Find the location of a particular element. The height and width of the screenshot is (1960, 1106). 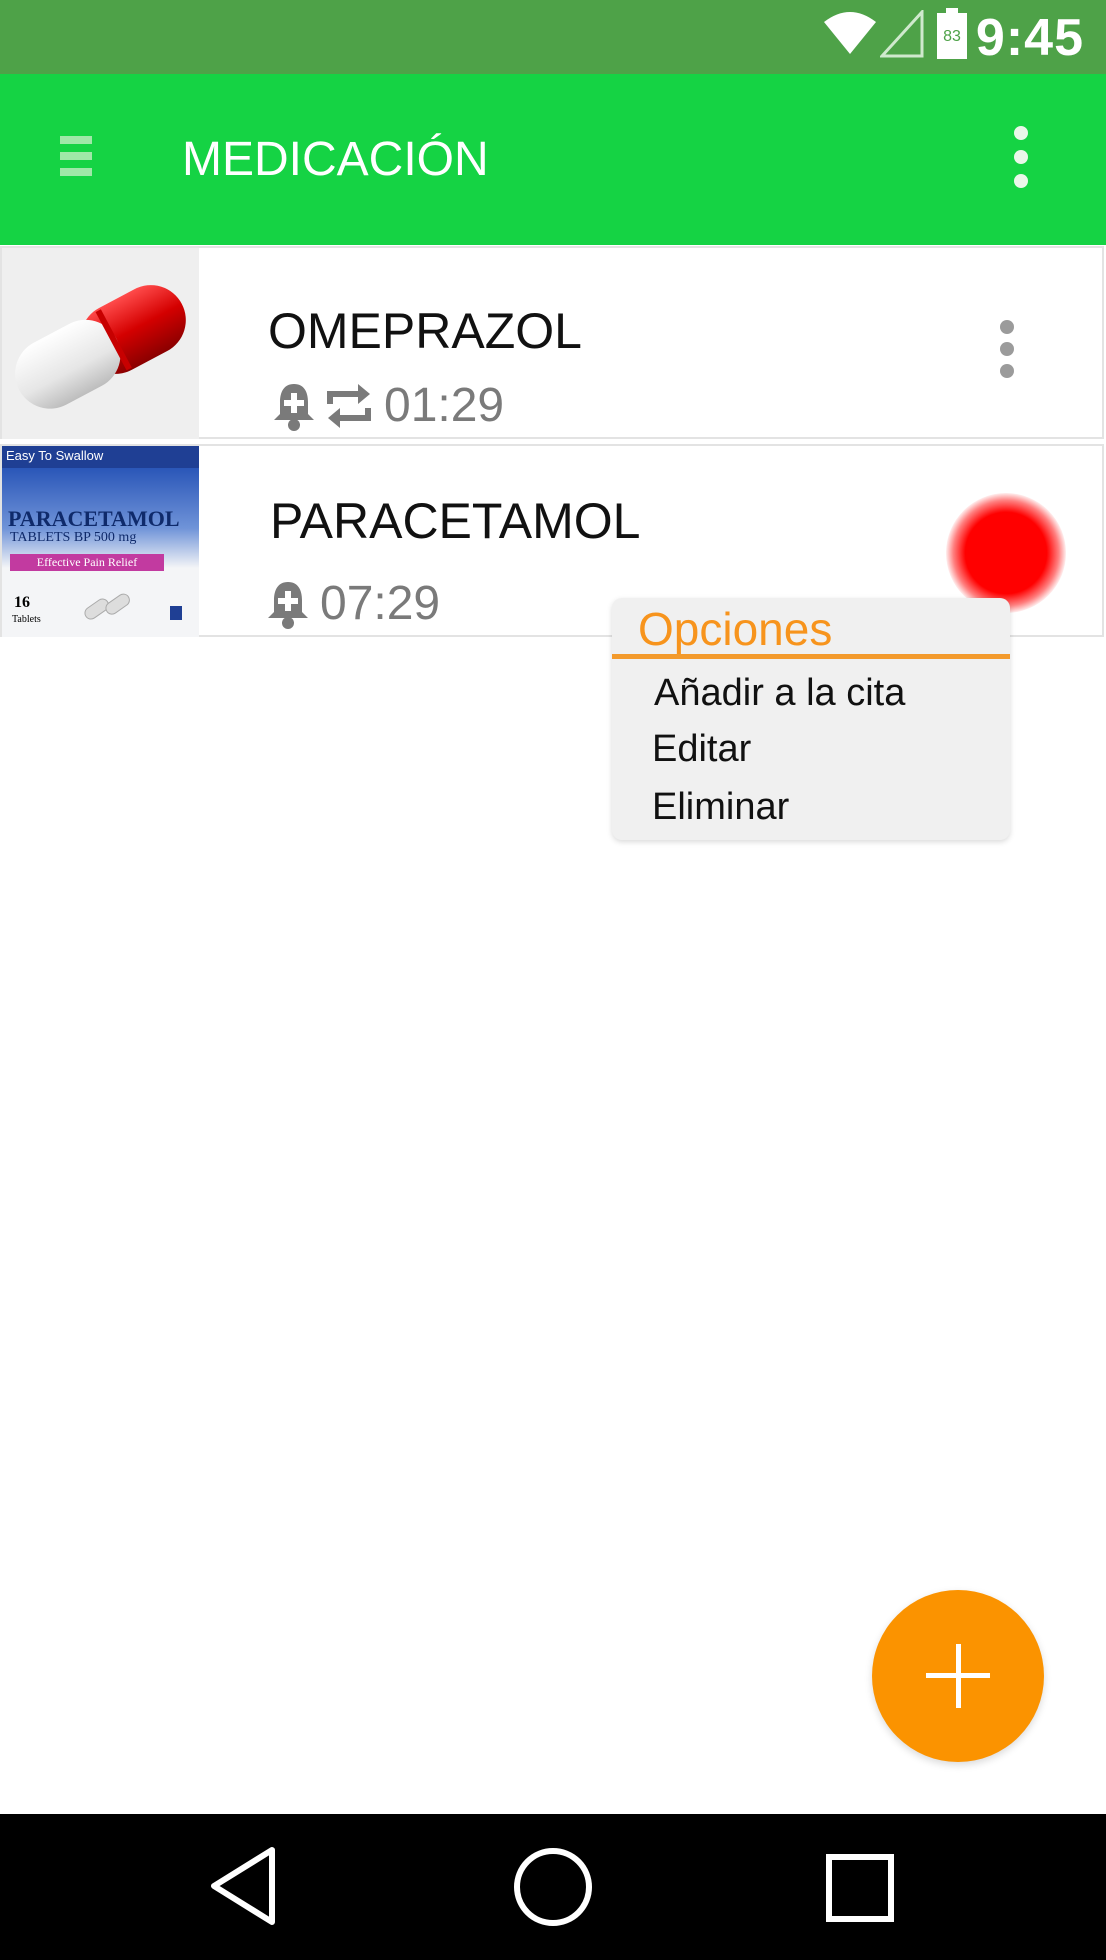

more-vert-icon is located at coordinates (1021, 159).